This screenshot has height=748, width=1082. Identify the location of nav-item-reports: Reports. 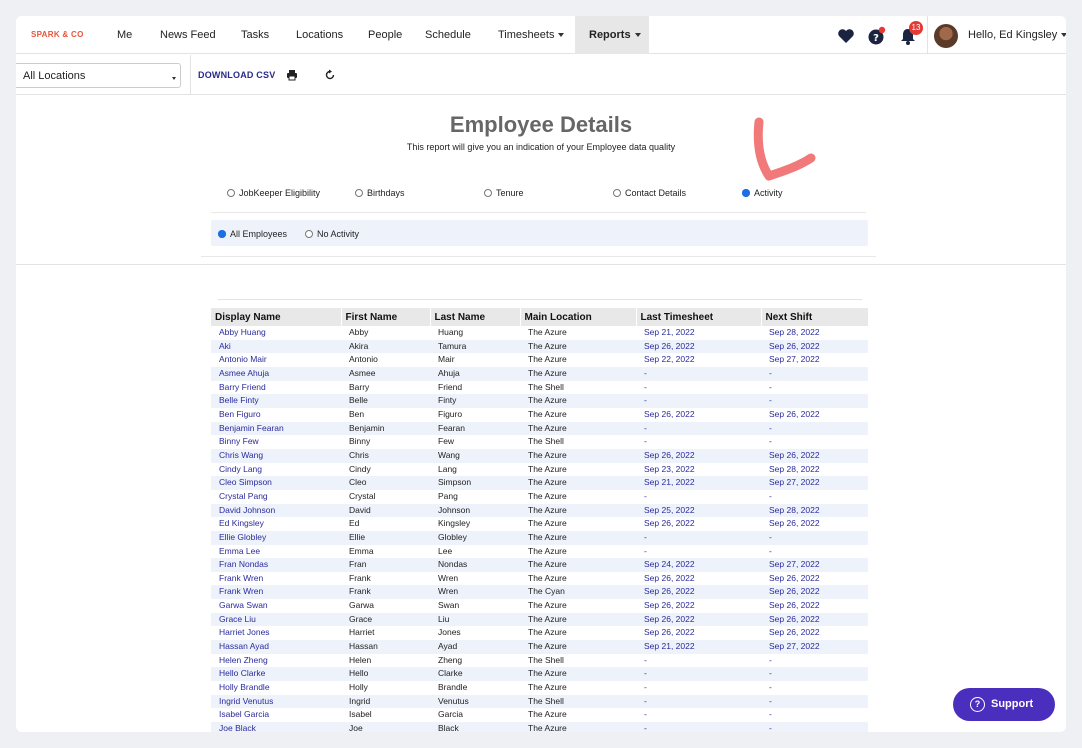
(612, 35).